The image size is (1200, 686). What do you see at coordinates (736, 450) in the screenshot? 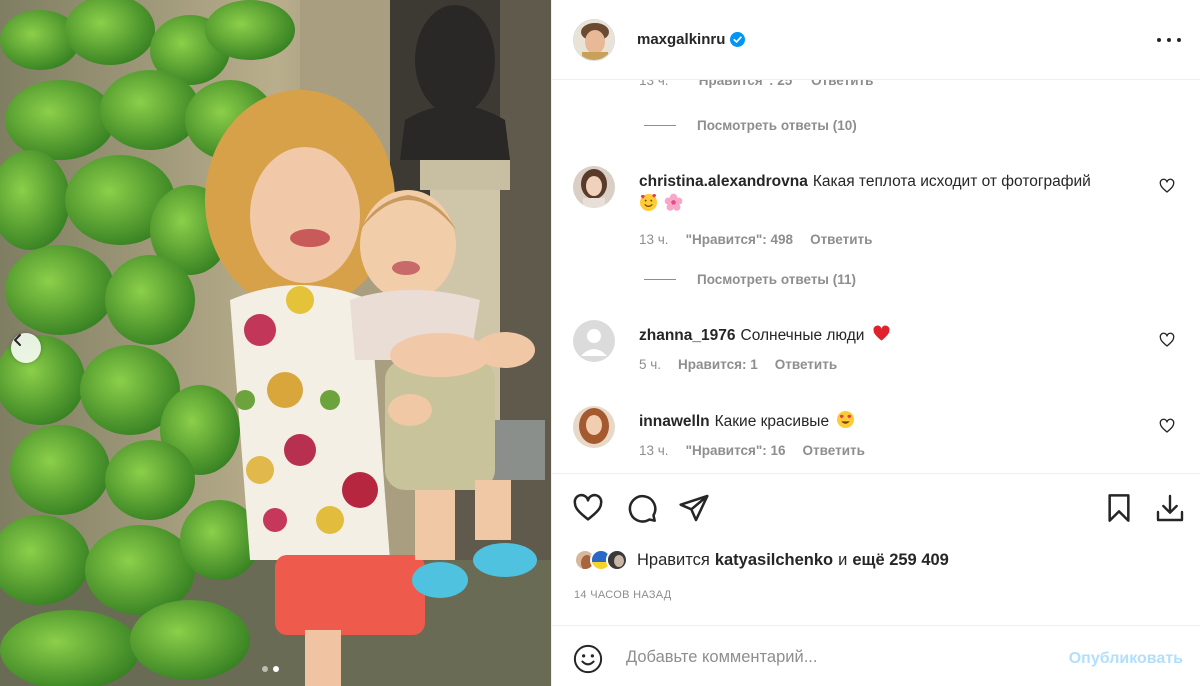
I see `comment-likes: "Нравится": 16` at bounding box center [736, 450].